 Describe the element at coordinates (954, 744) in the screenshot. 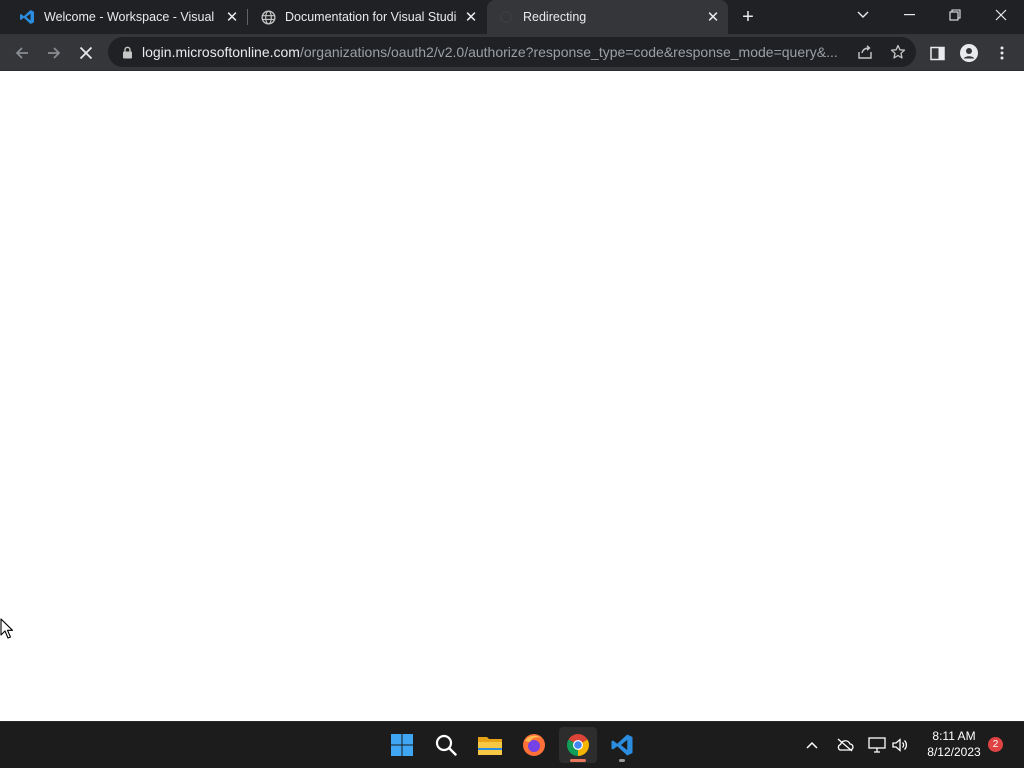

I see `taskbar-clock: 8:11 AM 8/12/2023` at that location.